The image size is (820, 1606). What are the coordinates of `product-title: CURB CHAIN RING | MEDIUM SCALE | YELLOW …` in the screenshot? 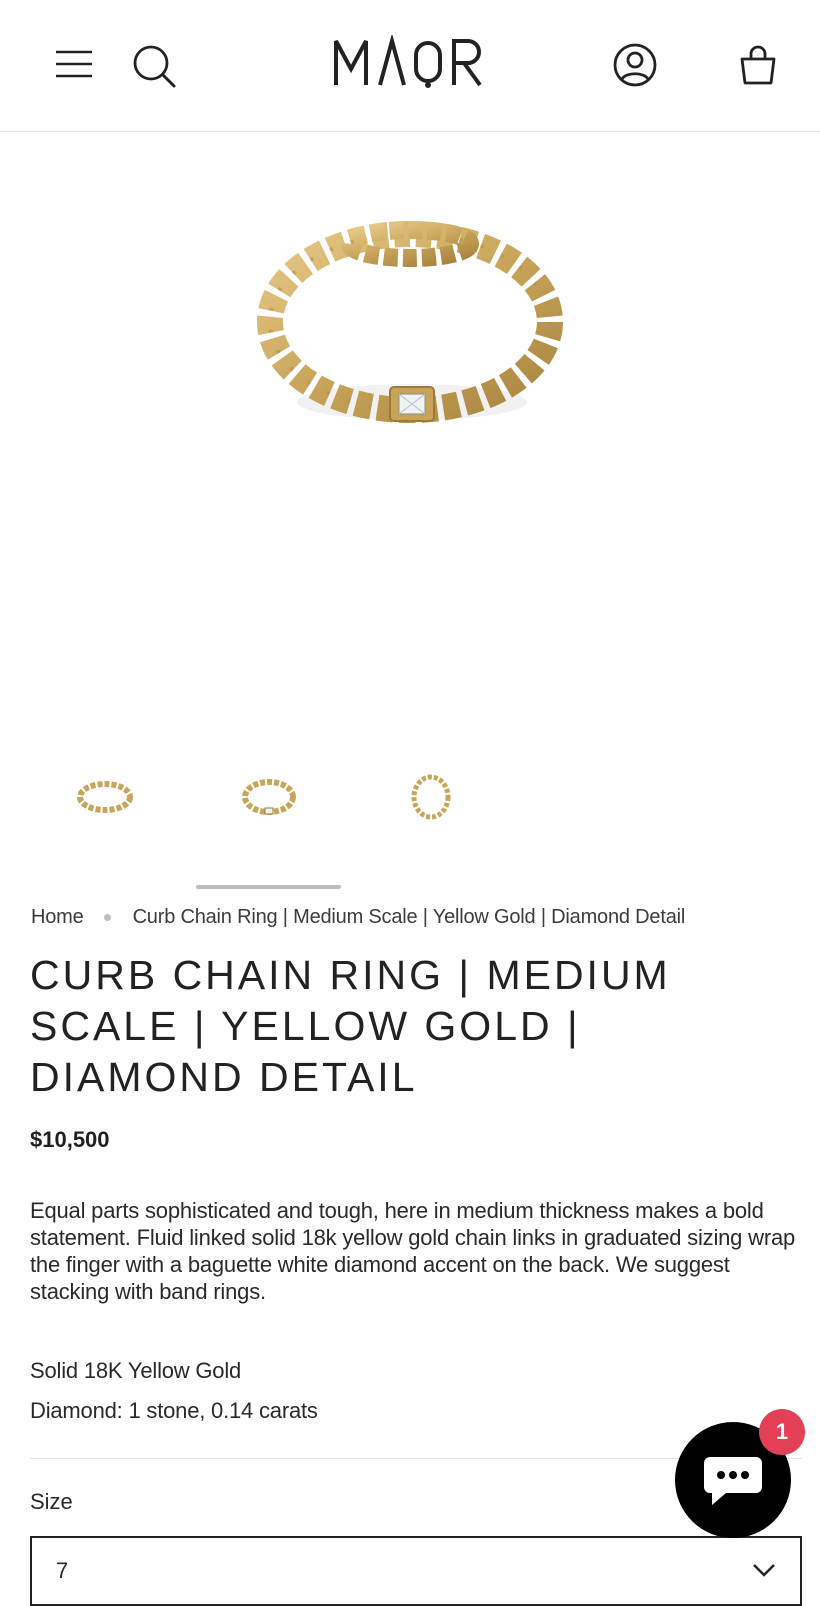 It's located at (350, 1026).